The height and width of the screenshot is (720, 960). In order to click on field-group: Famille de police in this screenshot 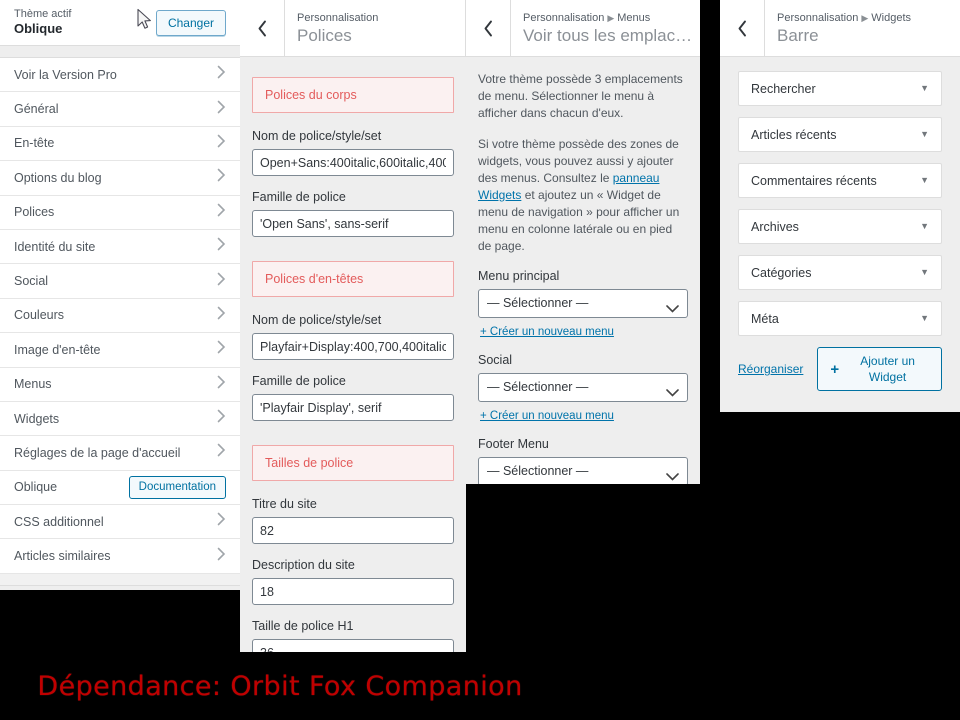, I will do `click(353, 404)`.